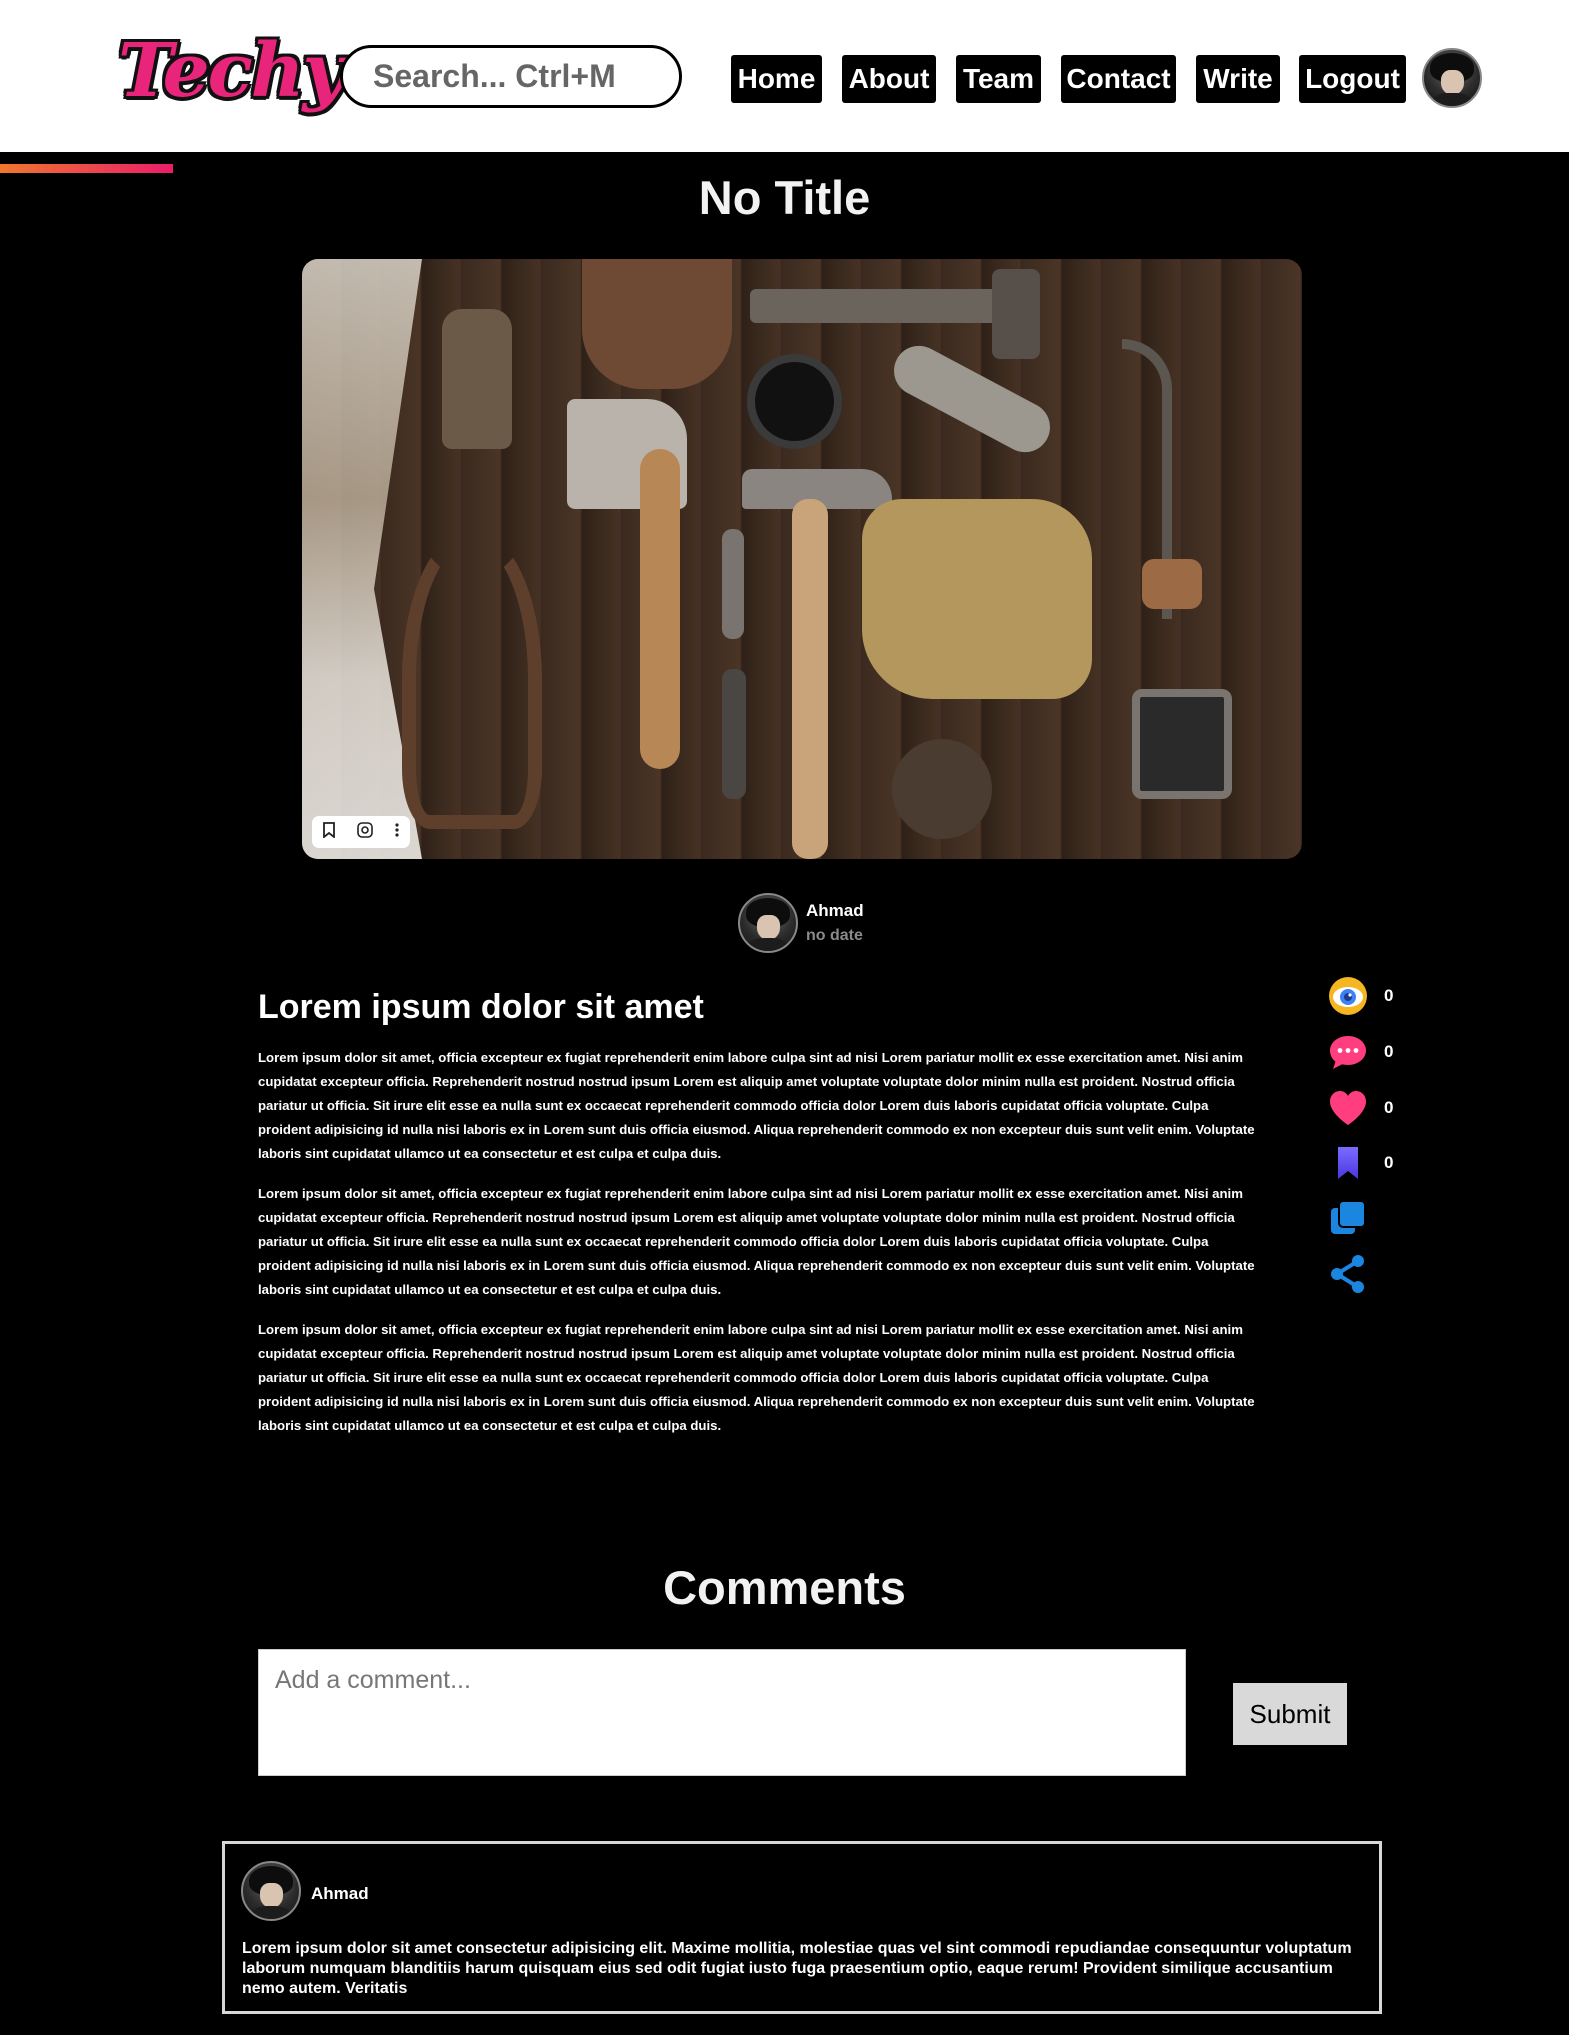 This screenshot has width=1569, height=2035. What do you see at coordinates (835, 911) in the screenshot?
I see `author-name: Ahmad` at bounding box center [835, 911].